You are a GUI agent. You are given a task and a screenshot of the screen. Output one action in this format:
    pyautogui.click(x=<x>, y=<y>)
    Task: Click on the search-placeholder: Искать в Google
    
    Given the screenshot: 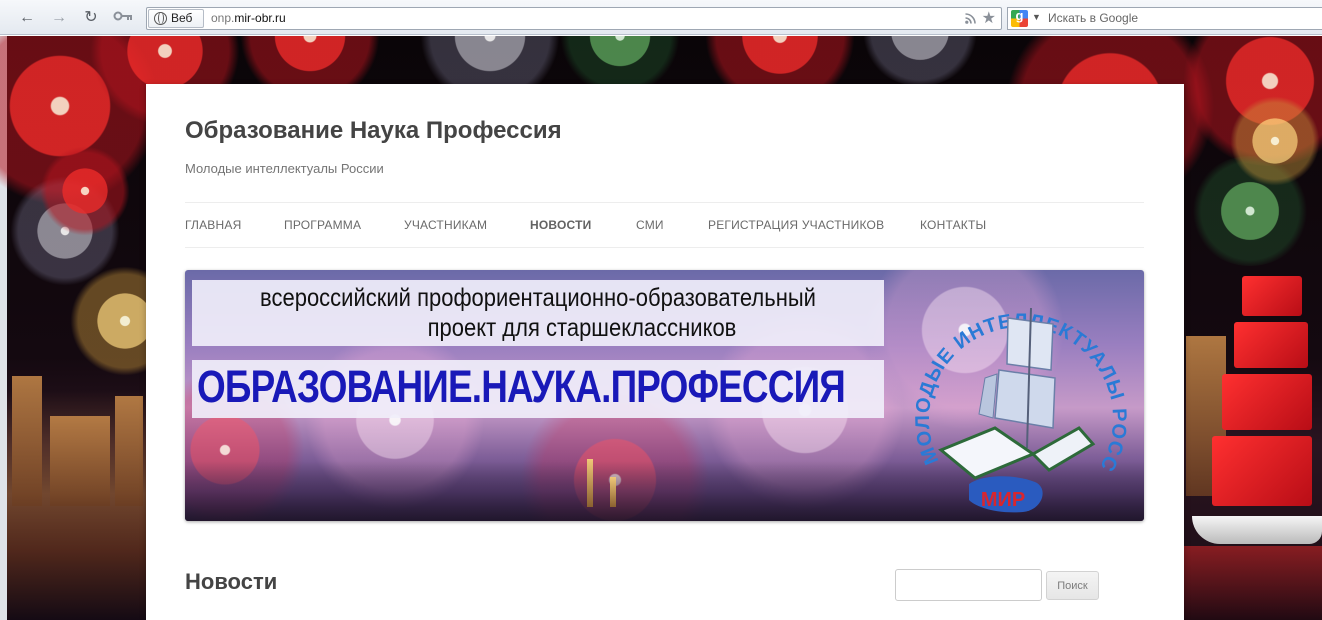 What is the action you would take?
    pyautogui.click(x=1093, y=18)
    